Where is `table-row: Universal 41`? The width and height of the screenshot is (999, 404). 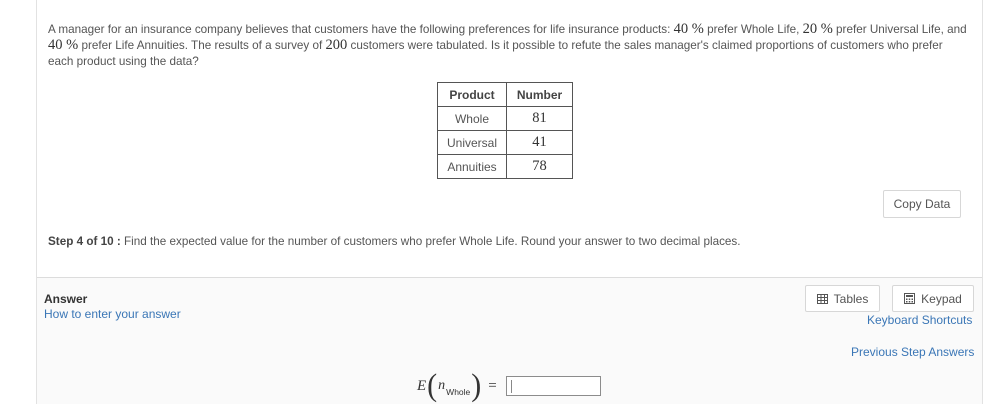 table-row: Universal 41 is located at coordinates (505, 142).